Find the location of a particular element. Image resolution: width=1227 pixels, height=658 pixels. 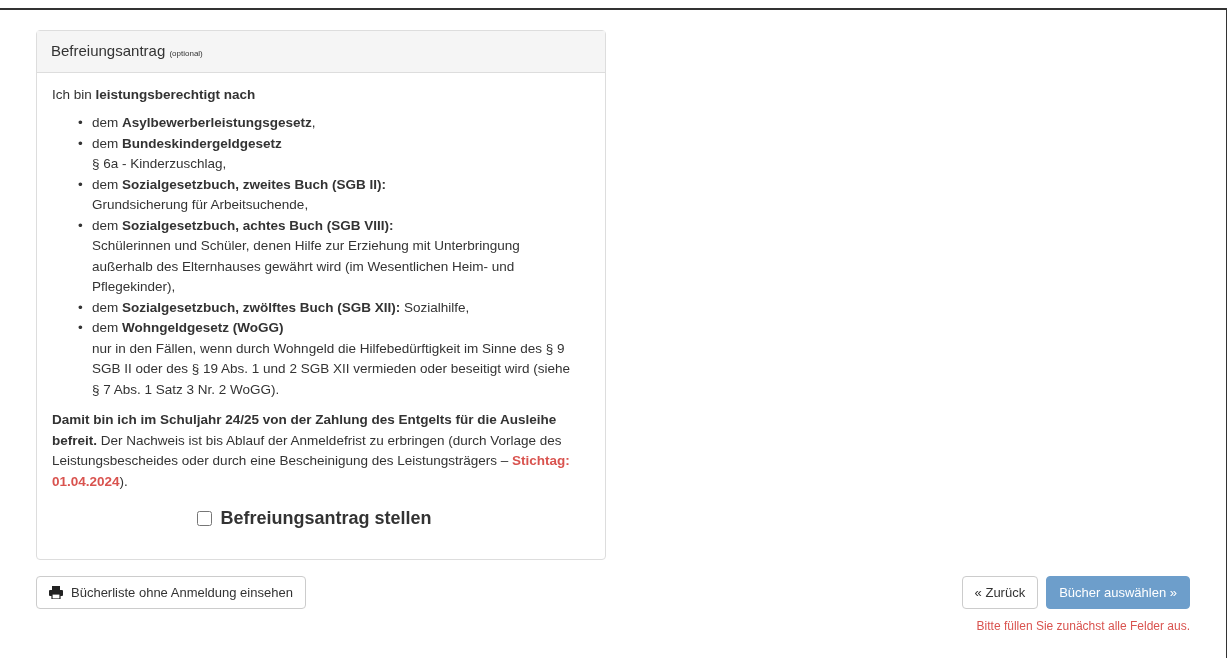

back-button: « Zurück is located at coordinates (1000, 592).